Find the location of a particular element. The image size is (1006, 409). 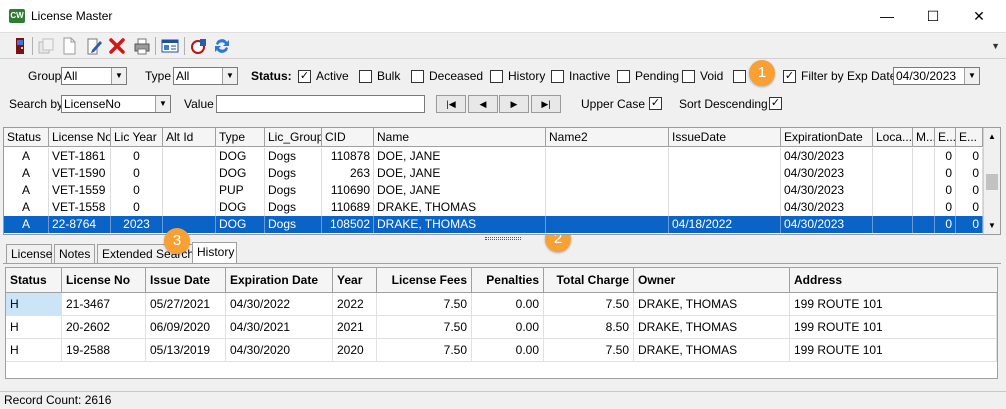

refresh-icon is located at coordinates (222, 46).